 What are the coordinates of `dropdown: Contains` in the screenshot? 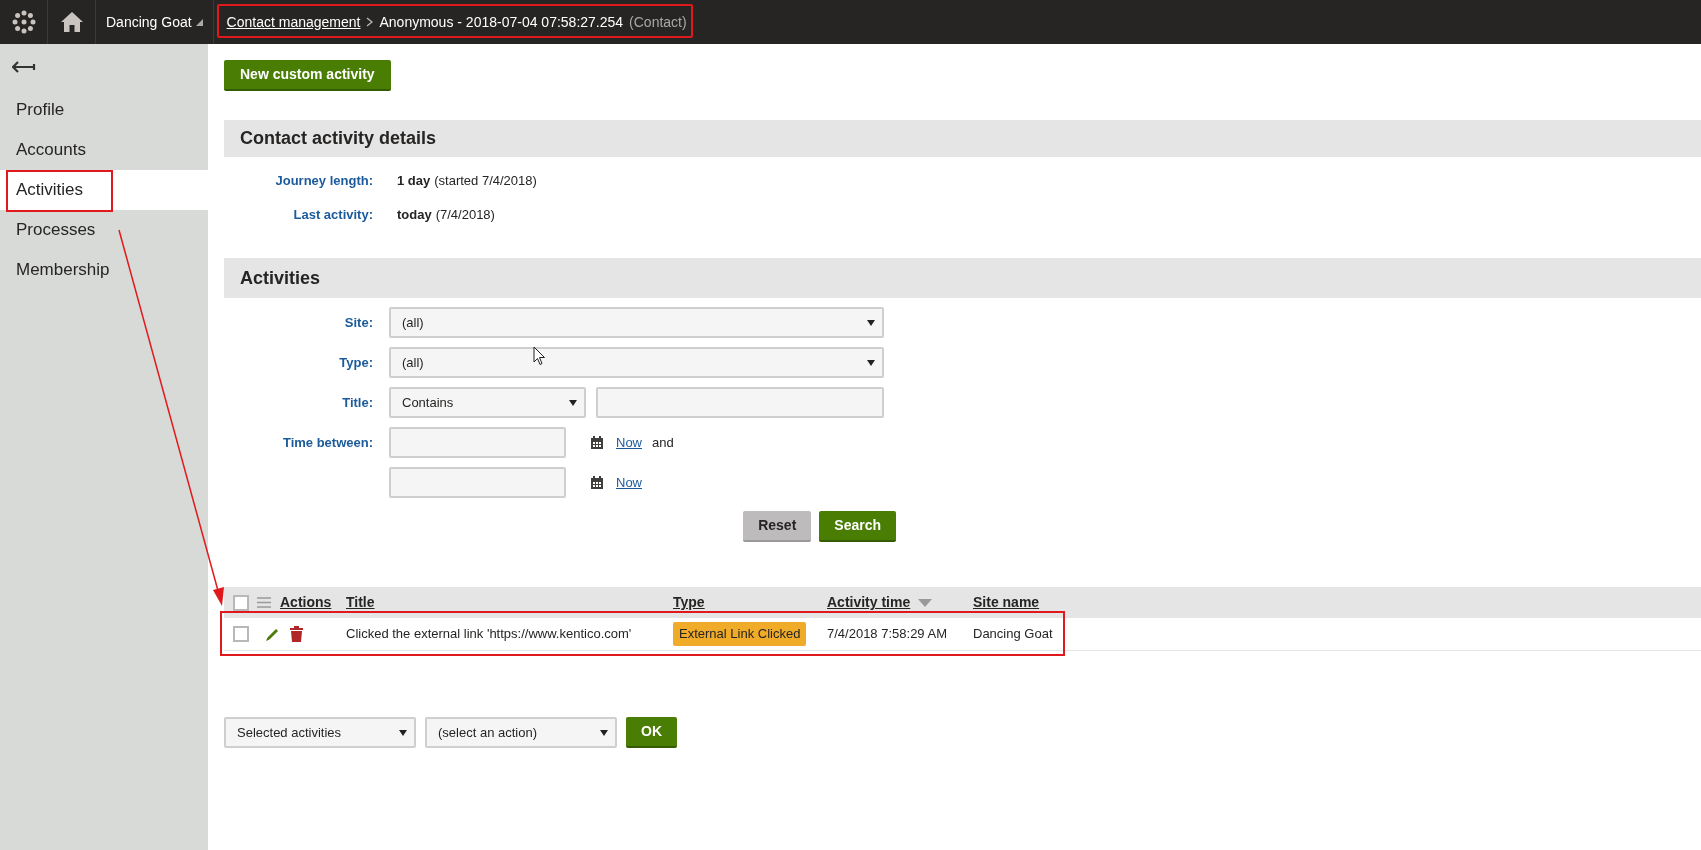 It's located at (487, 402).